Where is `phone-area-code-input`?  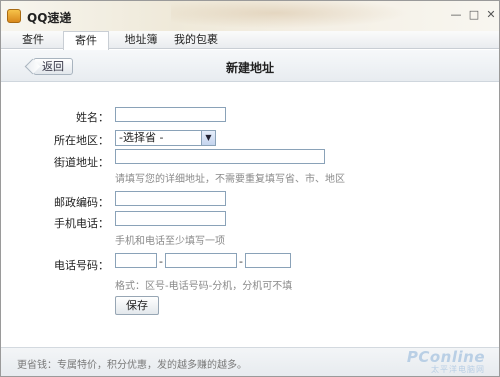
phone-area-code-input is located at coordinates (136, 260).